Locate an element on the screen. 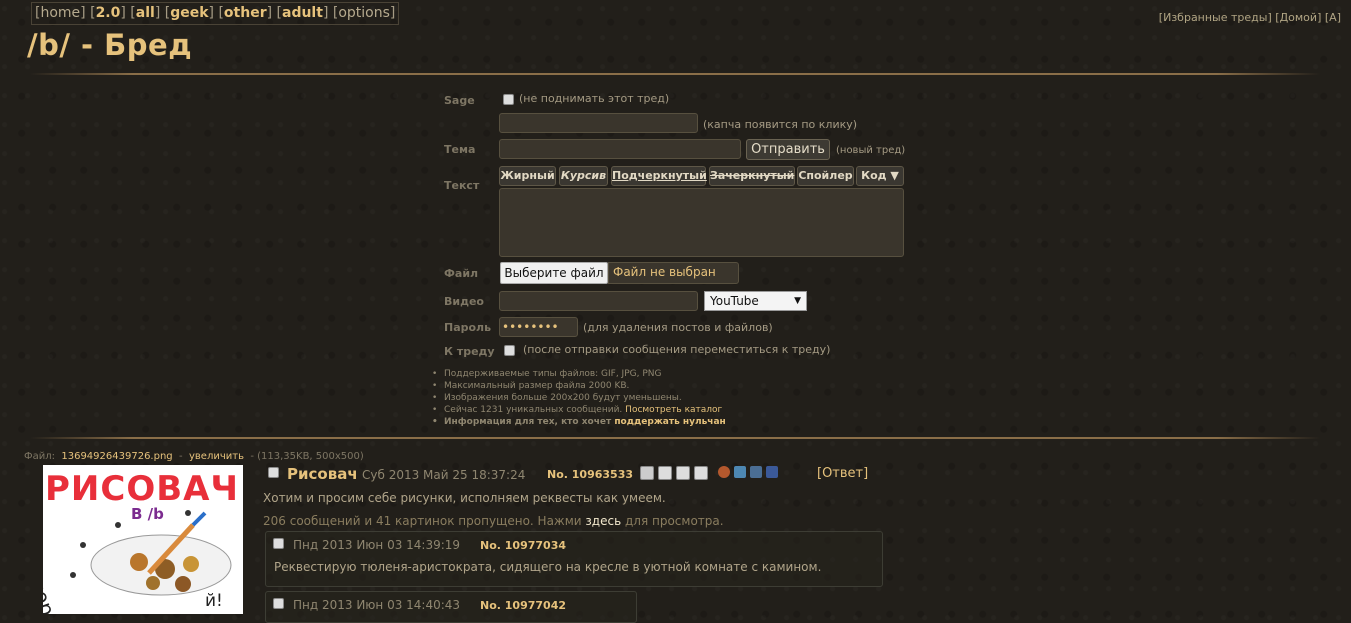  favorites-link: Избранные треды is located at coordinates (1215, 17).